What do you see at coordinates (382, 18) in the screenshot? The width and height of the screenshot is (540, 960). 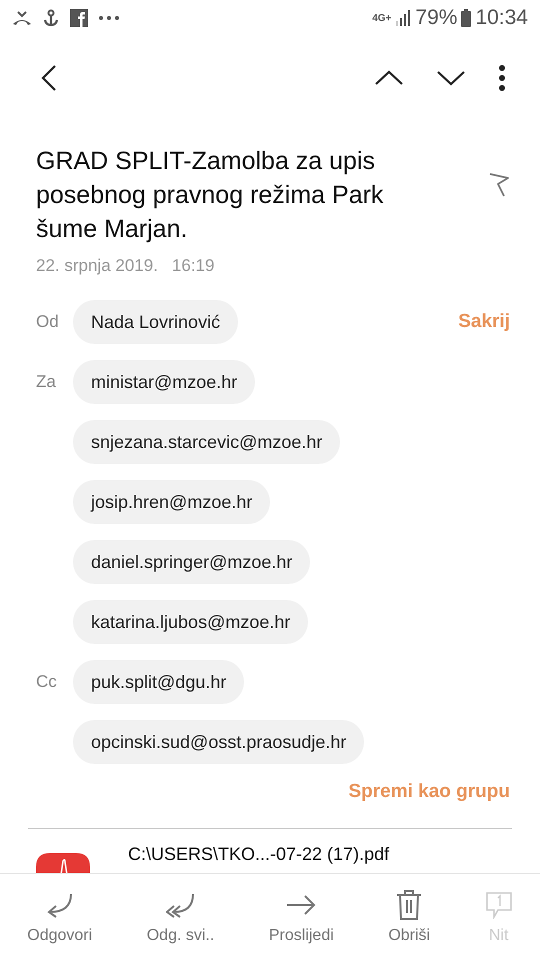 I see `network-type: 4G+` at bounding box center [382, 18].